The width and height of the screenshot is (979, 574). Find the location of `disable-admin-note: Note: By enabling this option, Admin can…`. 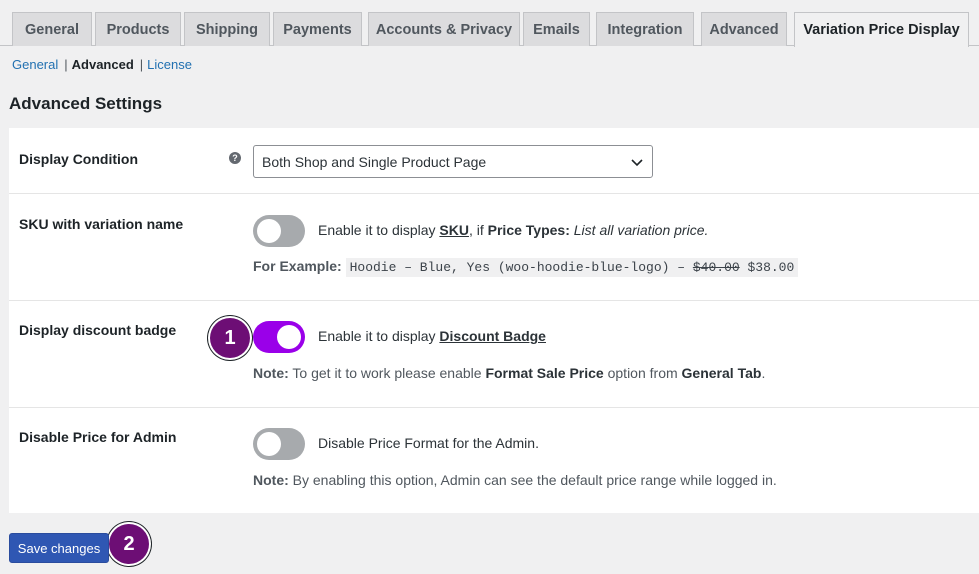

disable-admin-note: Note: By enabling this option, Admin can… is located at coordinates (515, 480).